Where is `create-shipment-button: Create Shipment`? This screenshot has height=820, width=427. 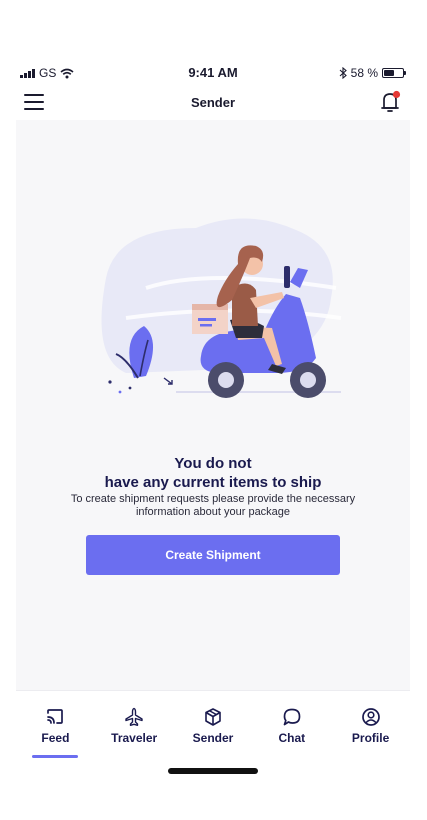 create-shipment-button: Create Shipment is located at coordinates (213, 555).